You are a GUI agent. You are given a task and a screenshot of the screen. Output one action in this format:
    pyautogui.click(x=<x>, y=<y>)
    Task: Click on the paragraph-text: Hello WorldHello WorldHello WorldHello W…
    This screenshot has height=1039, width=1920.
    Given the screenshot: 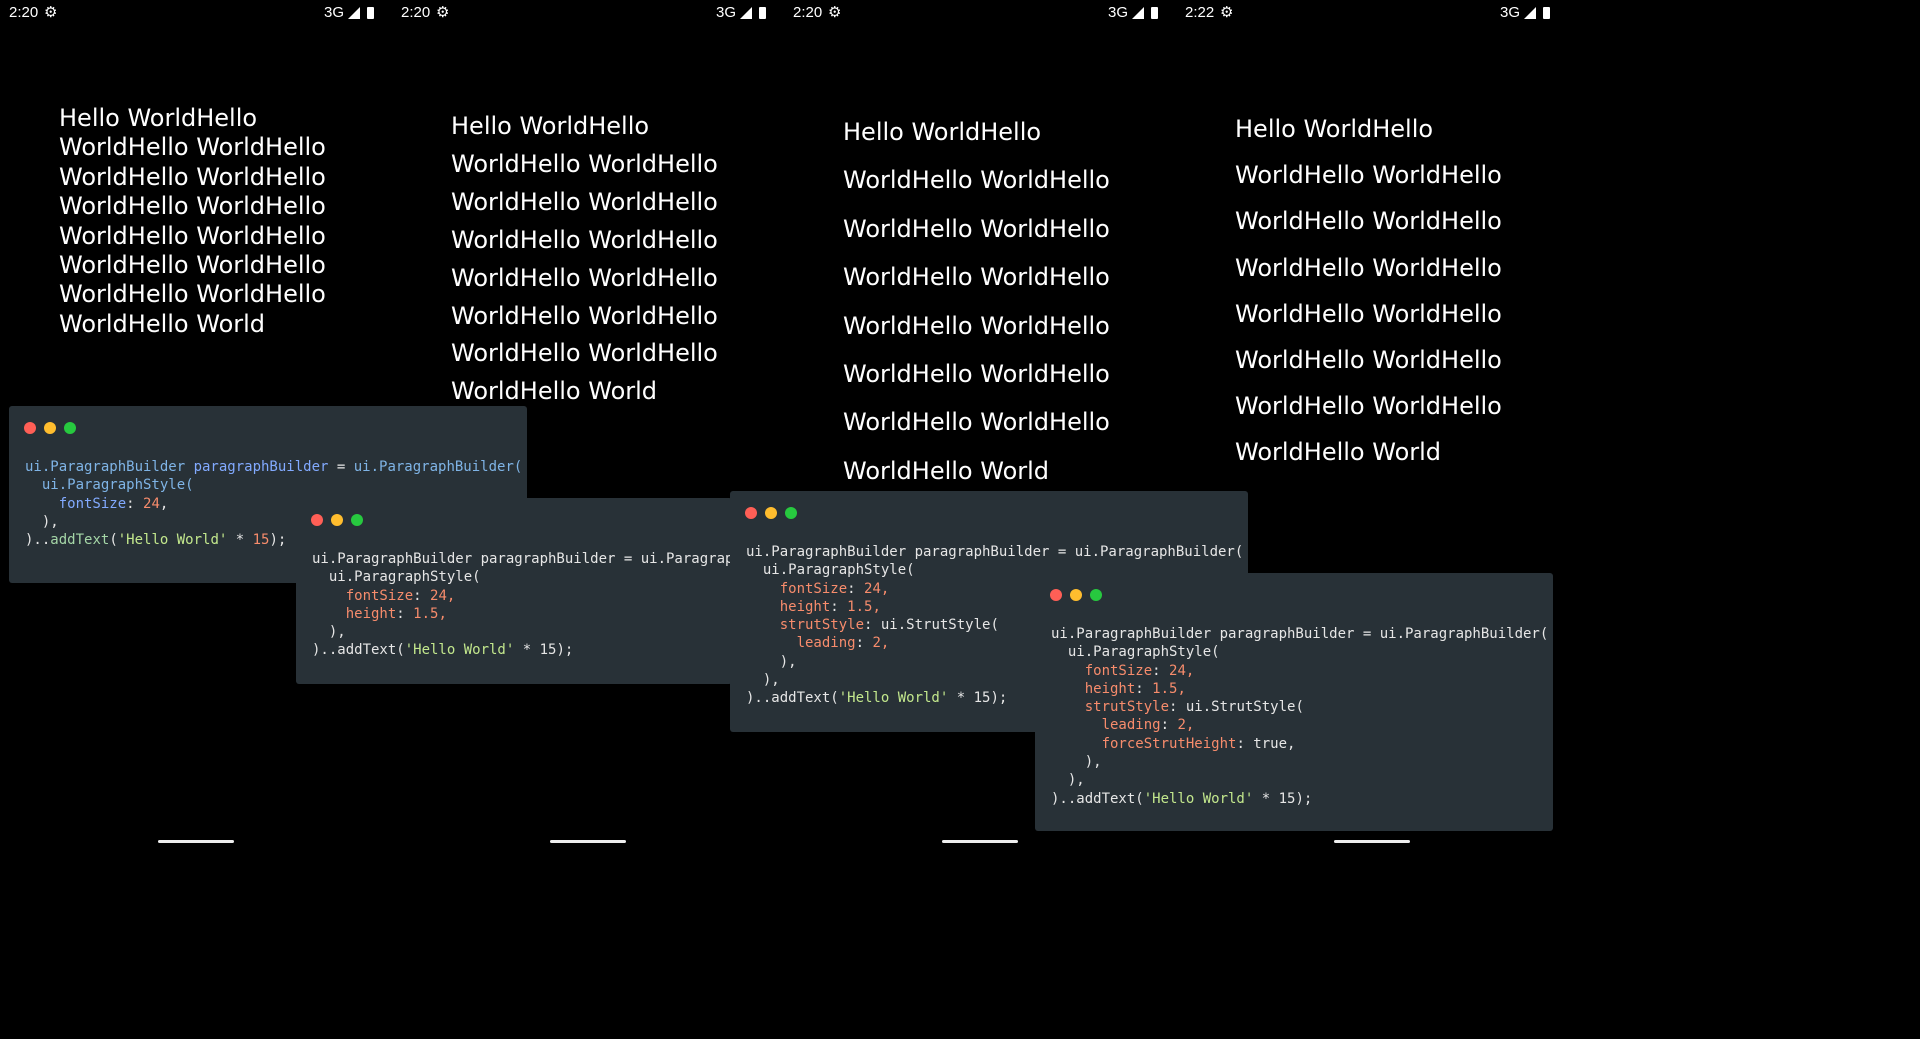 What is the action you would take?
    pyautogui.click(x=584, y=259)
    